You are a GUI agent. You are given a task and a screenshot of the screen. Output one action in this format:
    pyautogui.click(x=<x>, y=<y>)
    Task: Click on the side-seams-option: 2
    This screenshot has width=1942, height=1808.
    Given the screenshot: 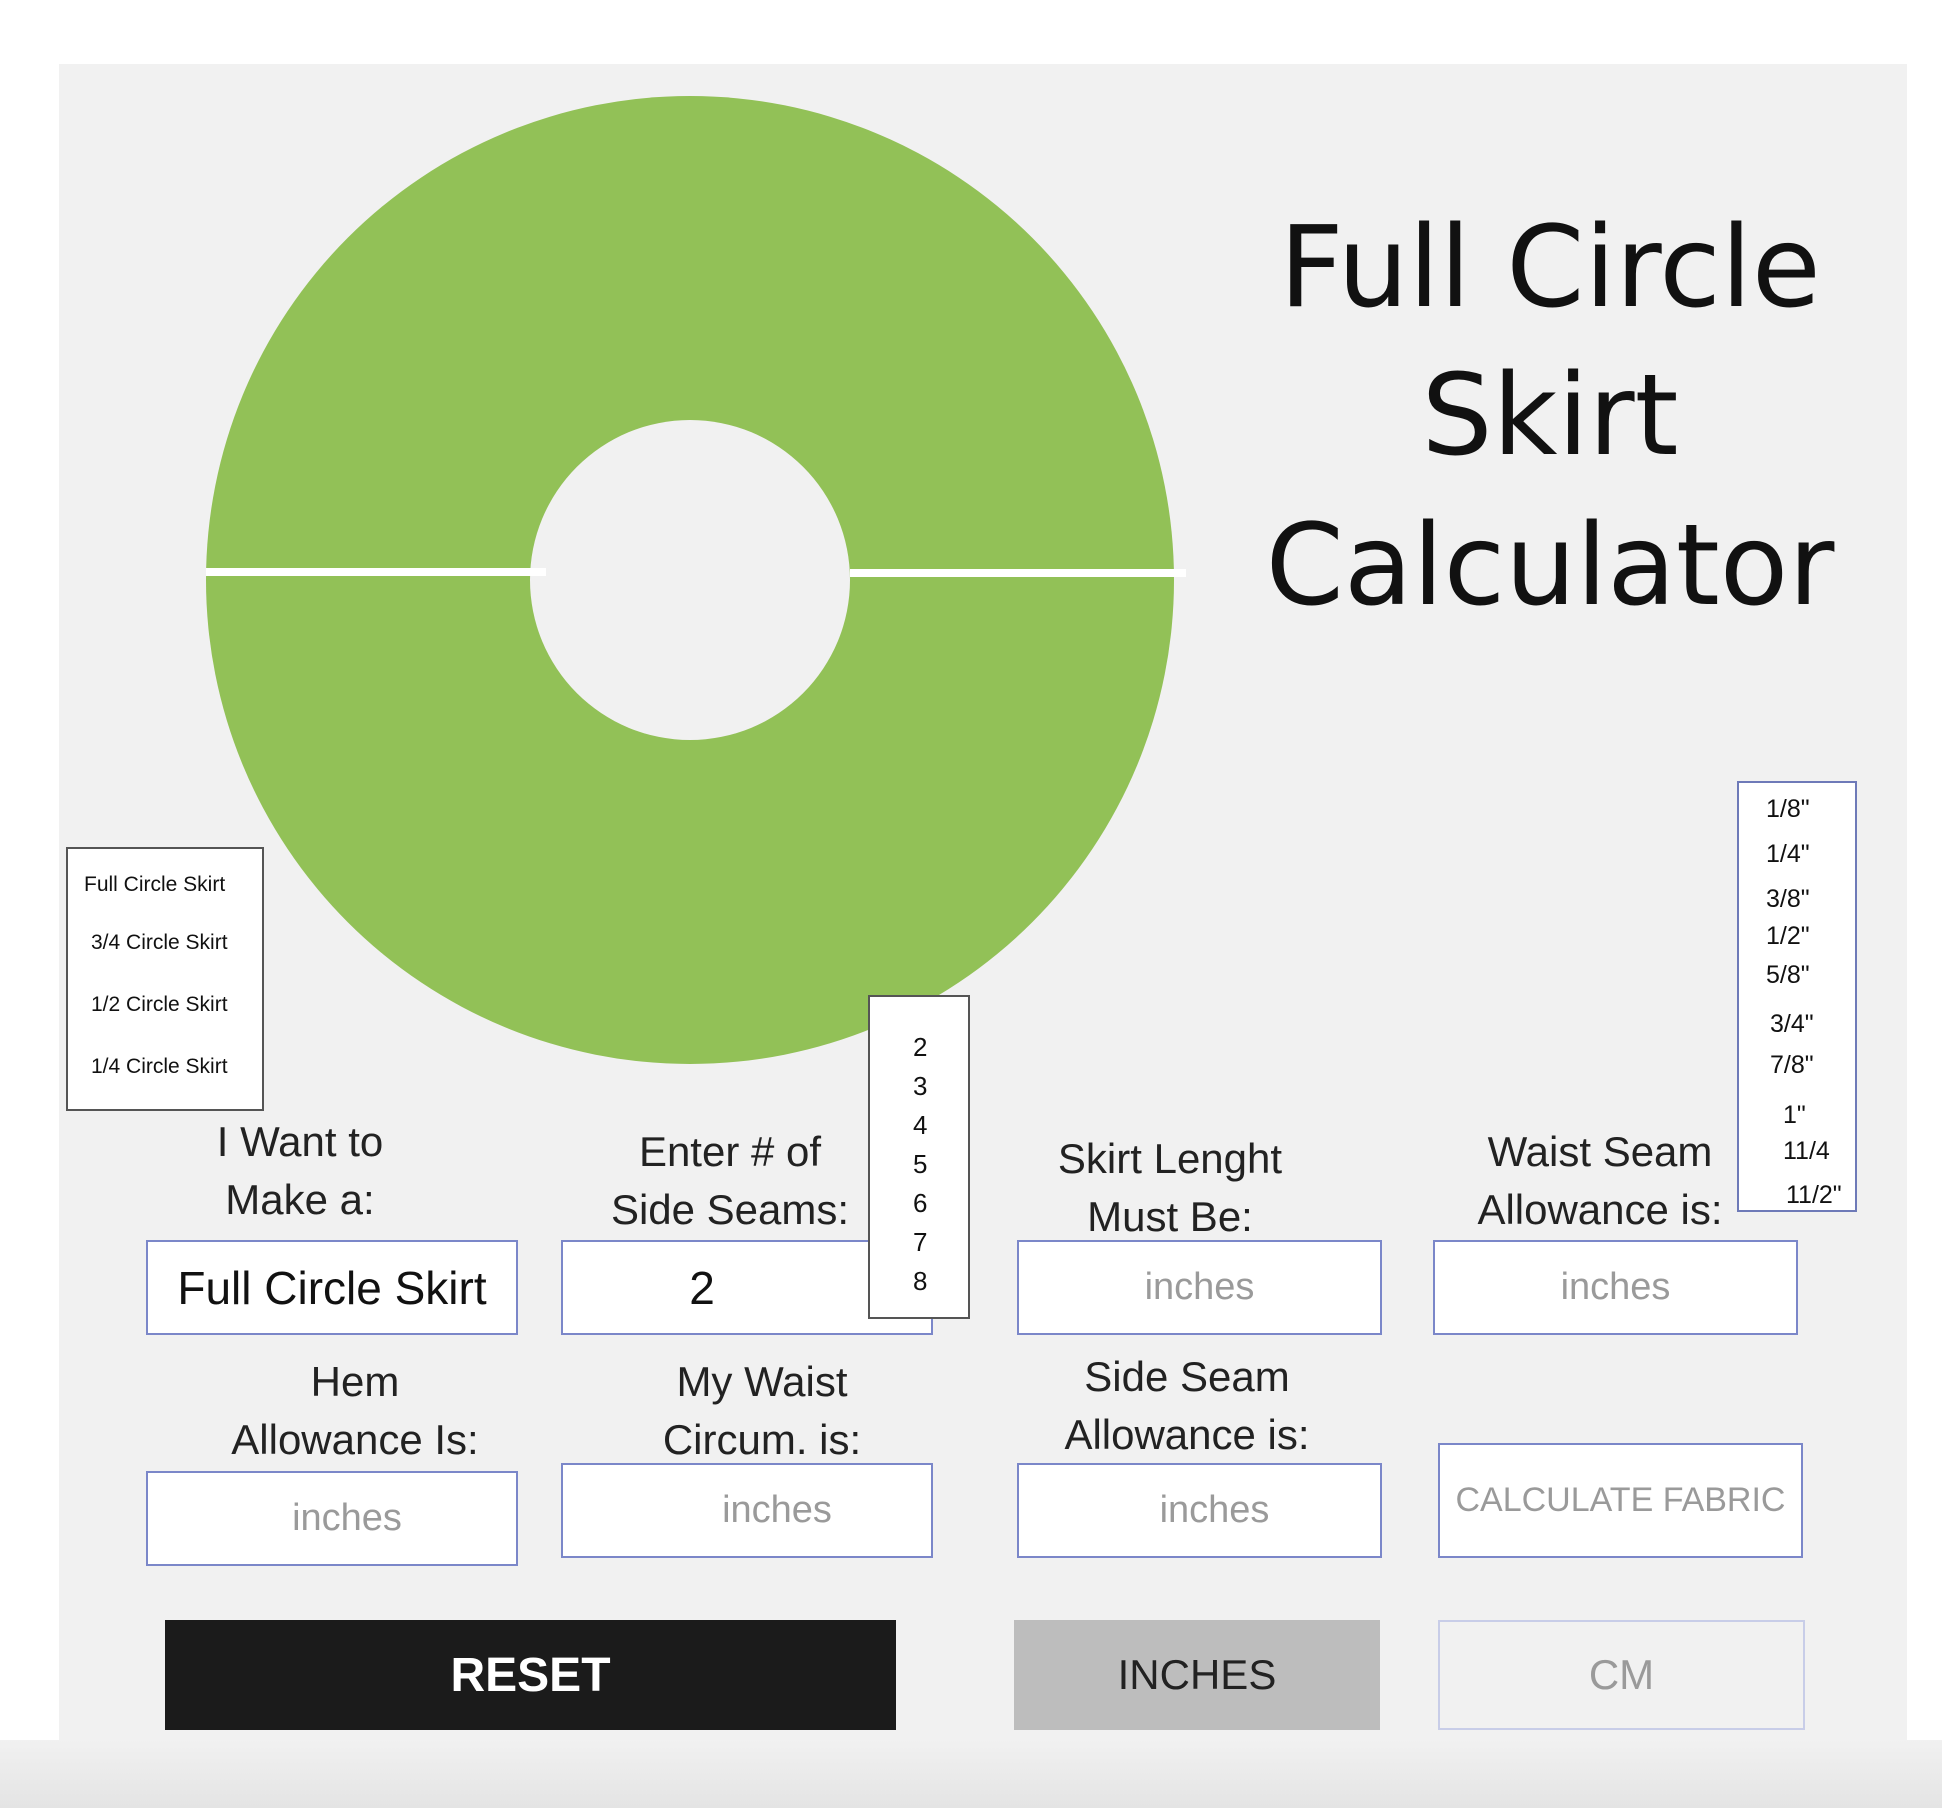 What is the action you would take?
    pyautogui.click(x=920, y=1047)
    